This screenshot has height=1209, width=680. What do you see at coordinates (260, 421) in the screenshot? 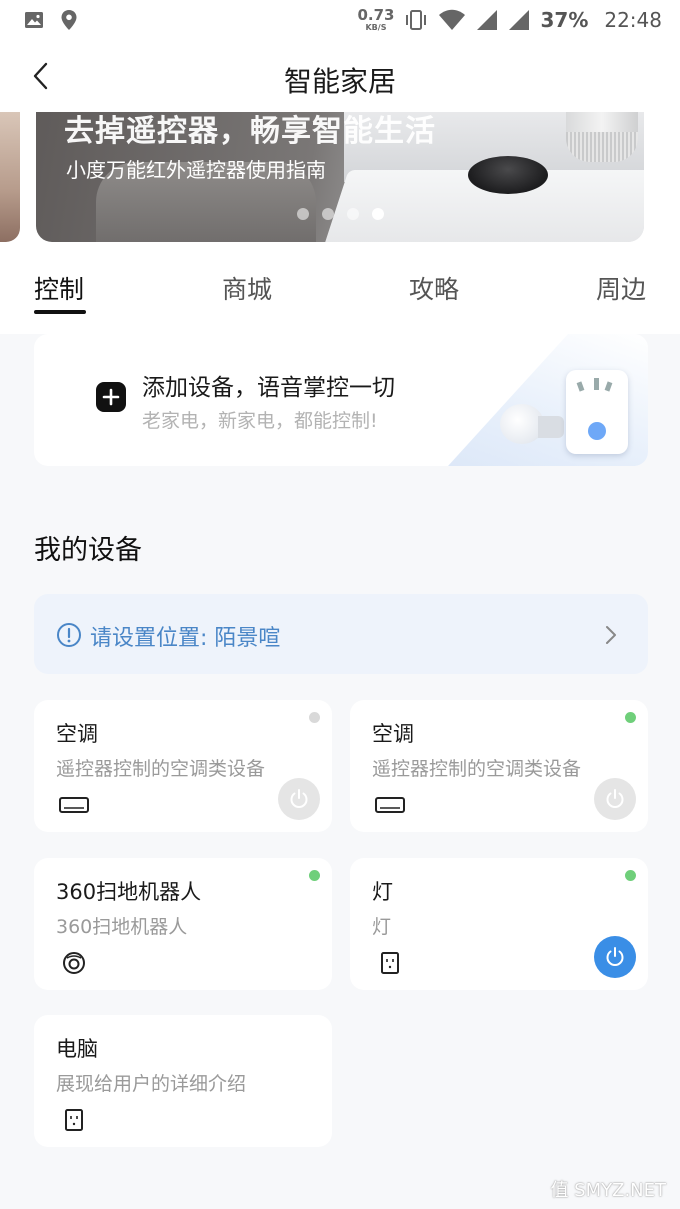
I see `add-device-subtitle: 老家电，新家电，都能控制!` at bounding box center [260, 421].